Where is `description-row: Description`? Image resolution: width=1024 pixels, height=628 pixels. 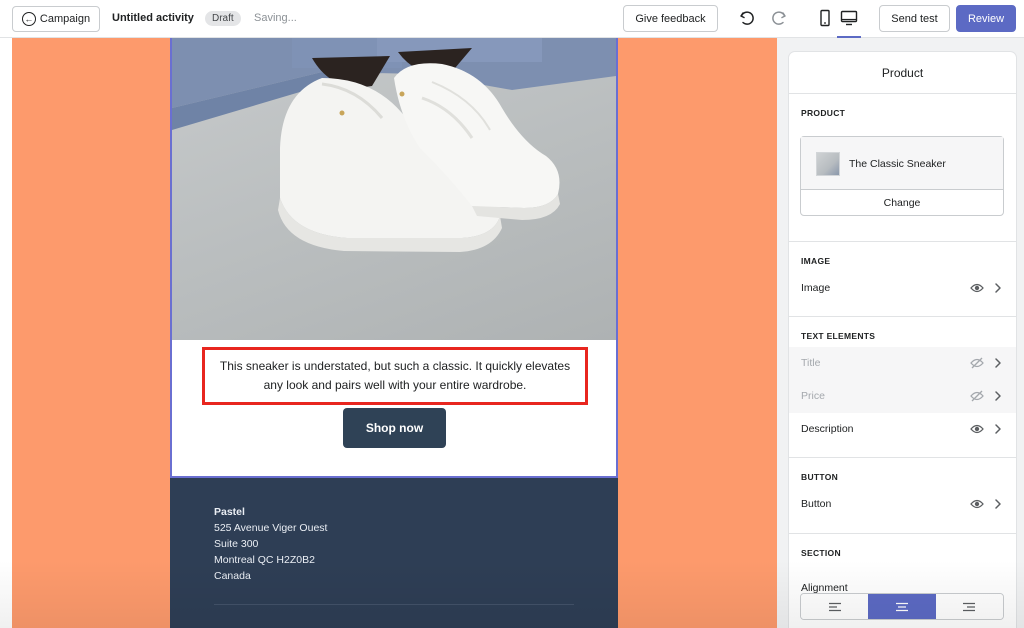 description-row: Description is located at coordinates (902, 429).